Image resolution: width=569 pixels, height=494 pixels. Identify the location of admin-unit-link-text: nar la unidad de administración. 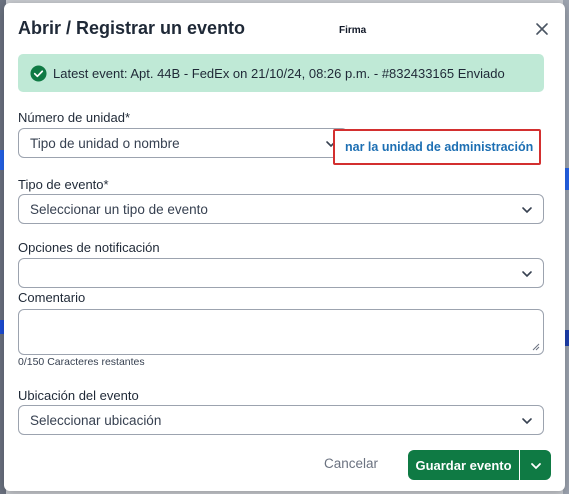
(439, 147).